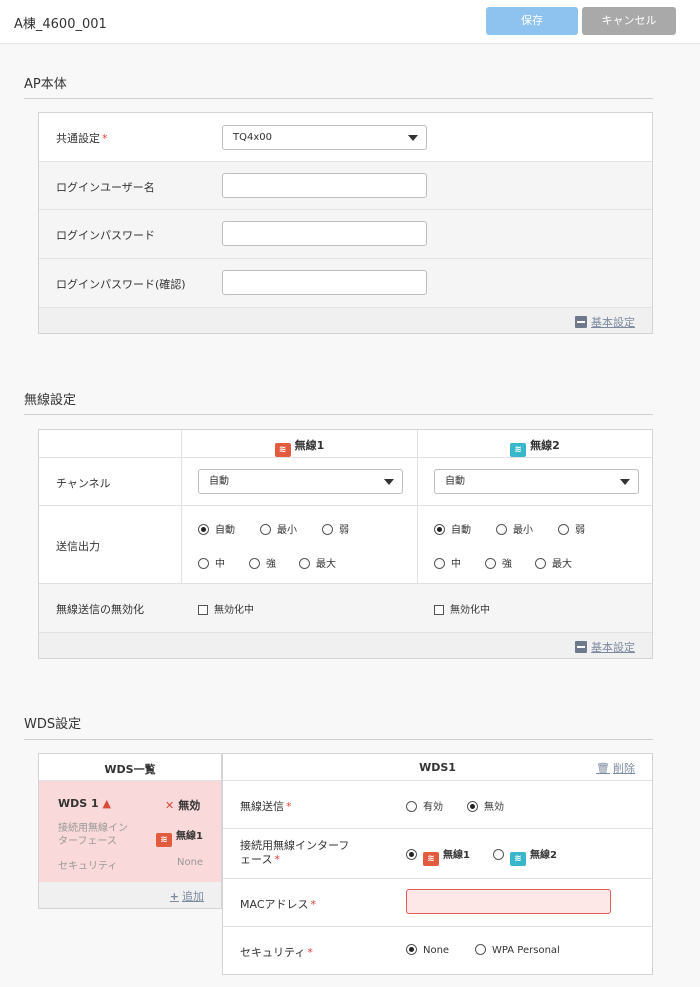  Describe the element at coordinates (324, 233) in the screenshot. I see `login-password-input` at that location.